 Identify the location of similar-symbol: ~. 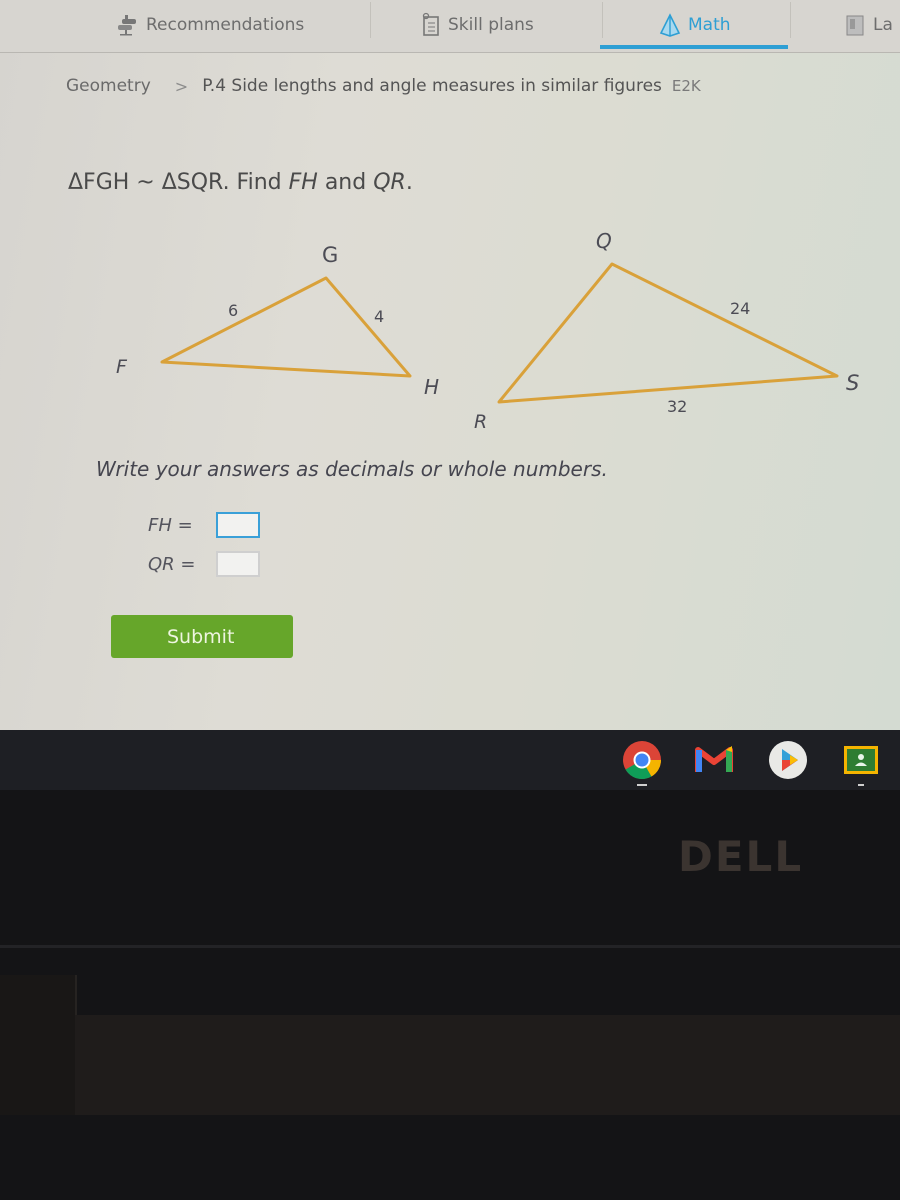
(145, 182).